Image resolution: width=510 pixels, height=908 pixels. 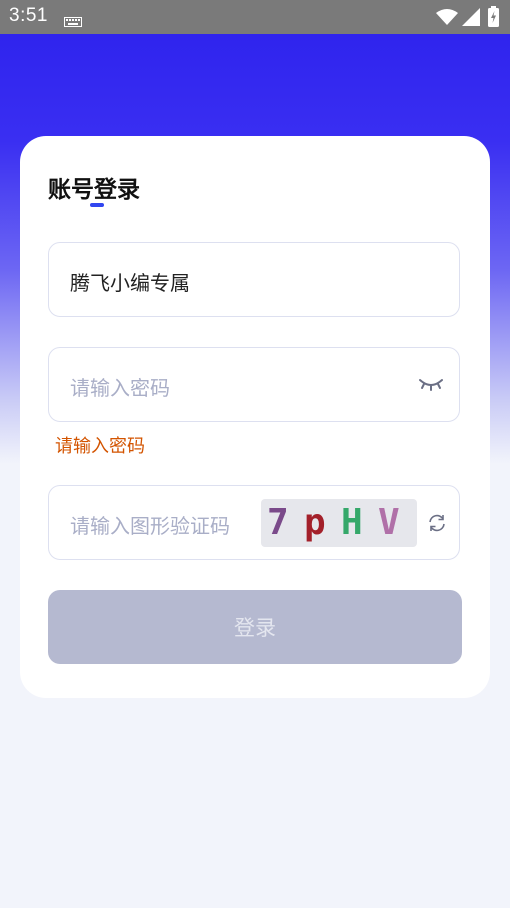 What do you see at coordinates (254, 522) in the screenshot?
I see `captcha-field: 请输入图形验证码 7 p H V` at bounding box center [254, 522].